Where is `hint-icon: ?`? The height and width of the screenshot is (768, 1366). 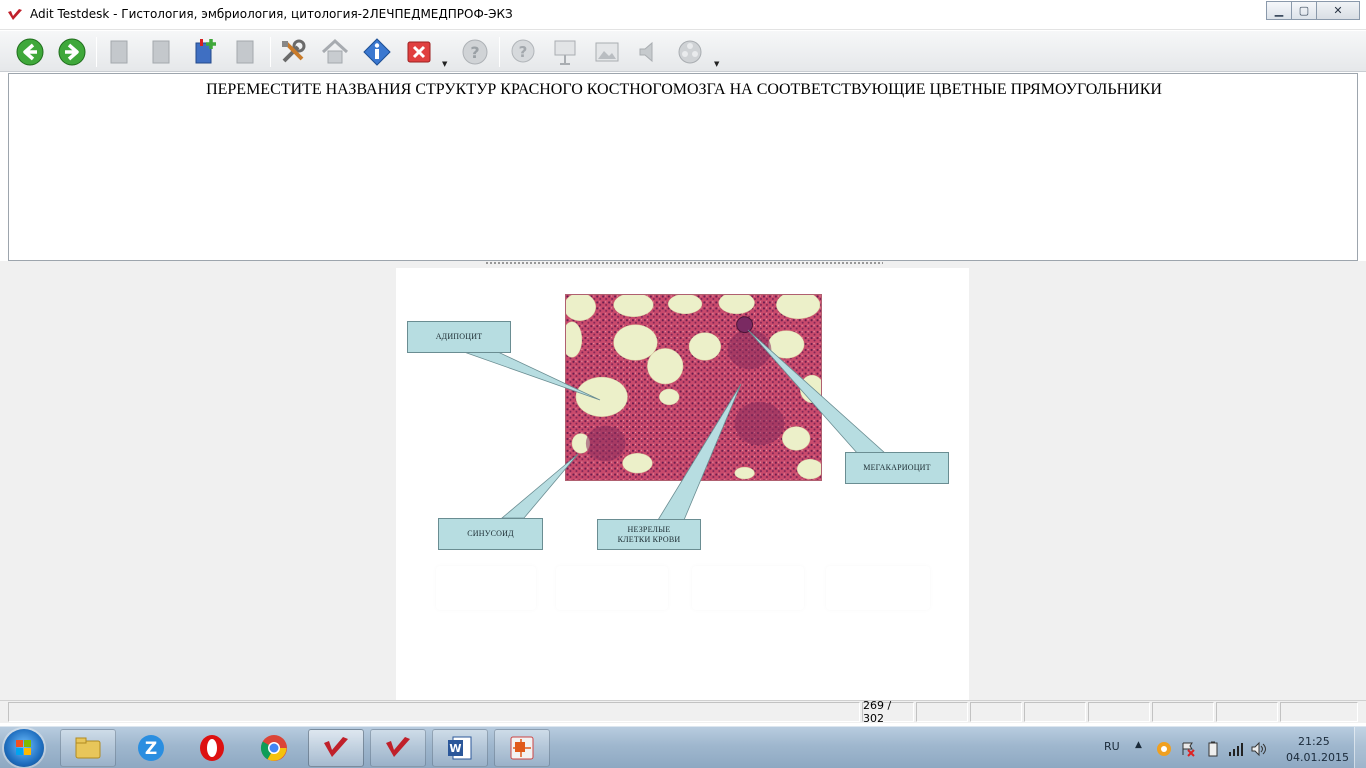 hint-icon: ? is located at coordinates (523, 51).